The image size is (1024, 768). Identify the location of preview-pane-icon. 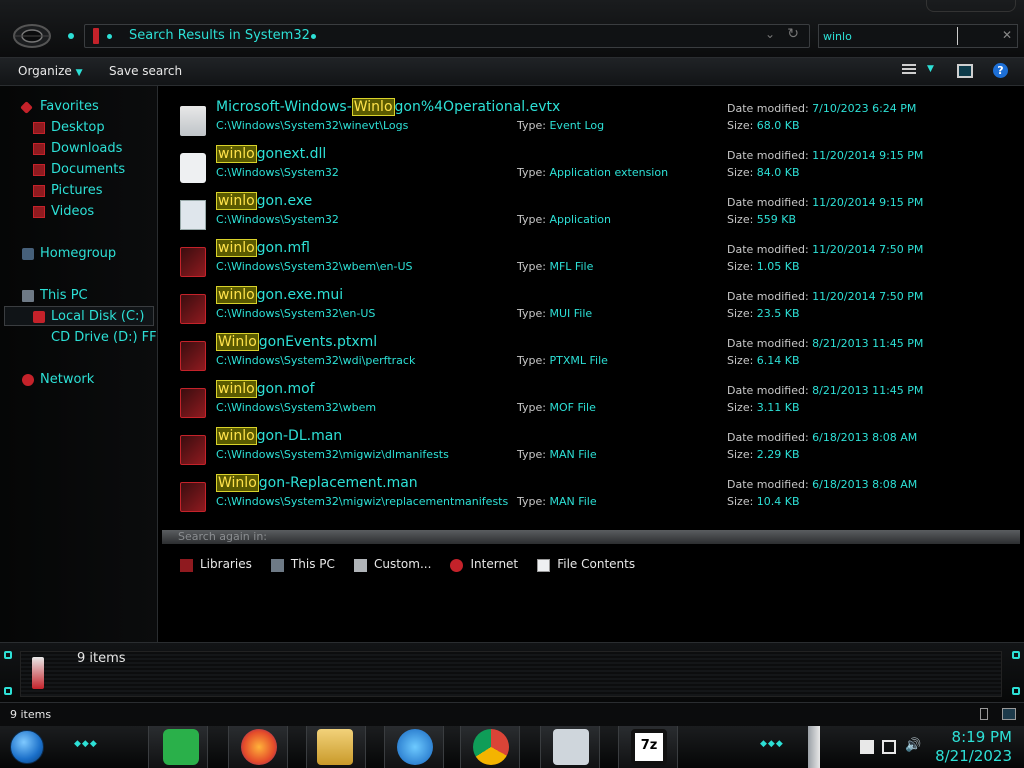
(965, 71).